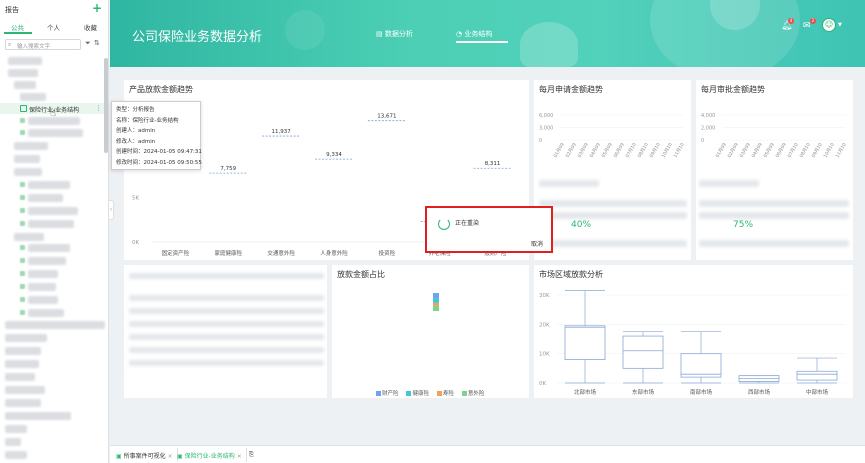 Image resolution: width=865 pixels, height=463 pixels. I want to click on cancel-button: 取消, so click(537, 243).